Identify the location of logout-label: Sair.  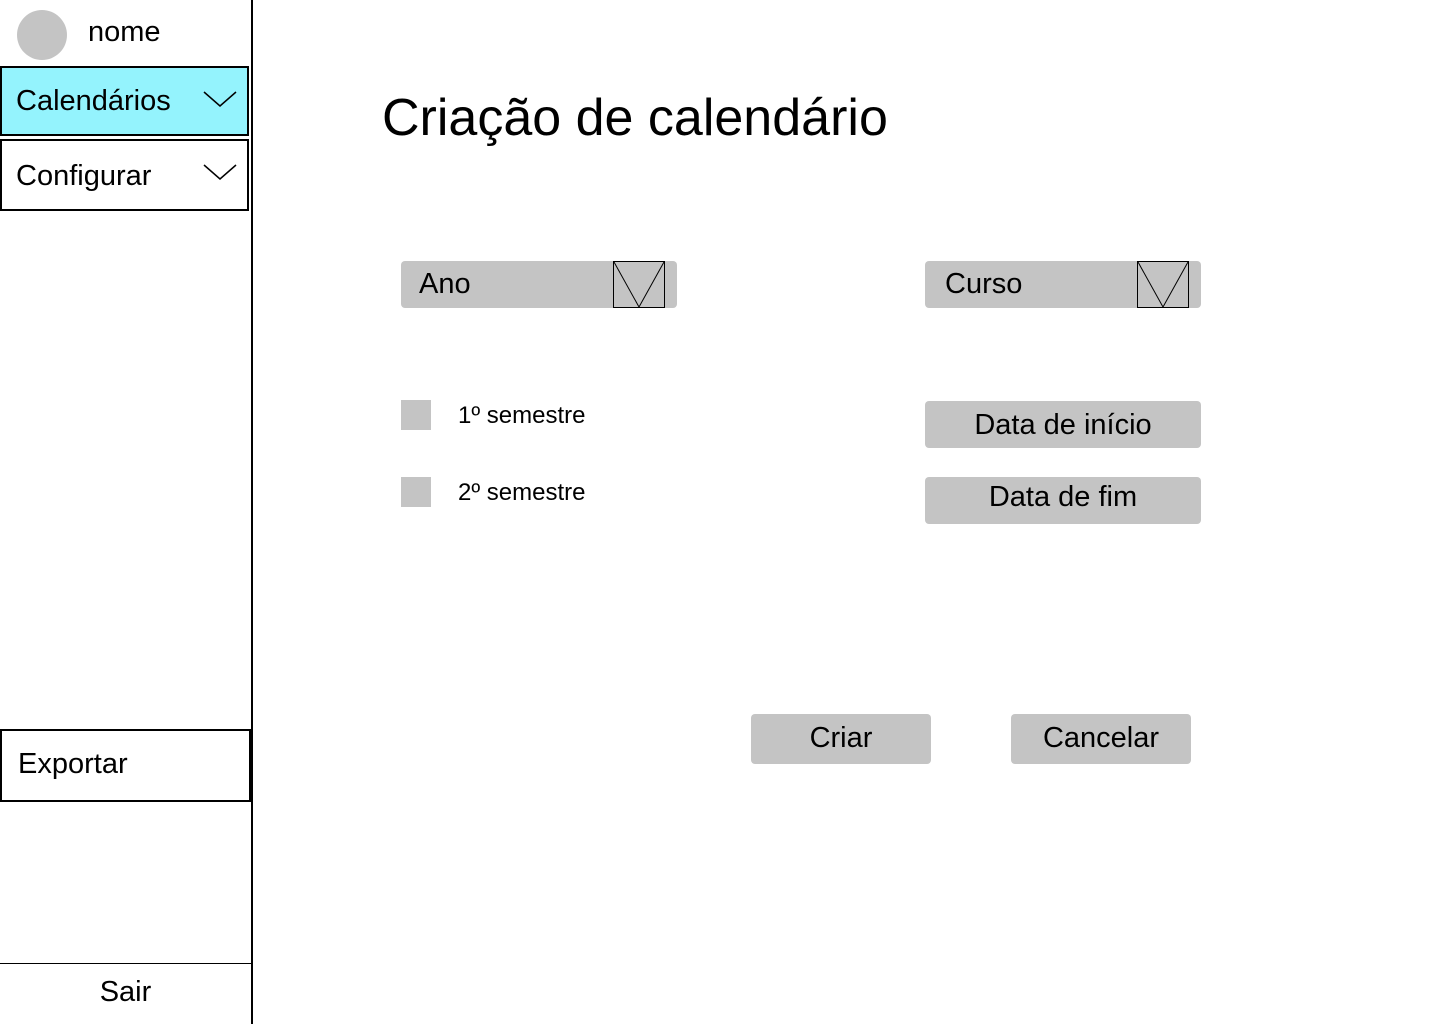
(125, 992).